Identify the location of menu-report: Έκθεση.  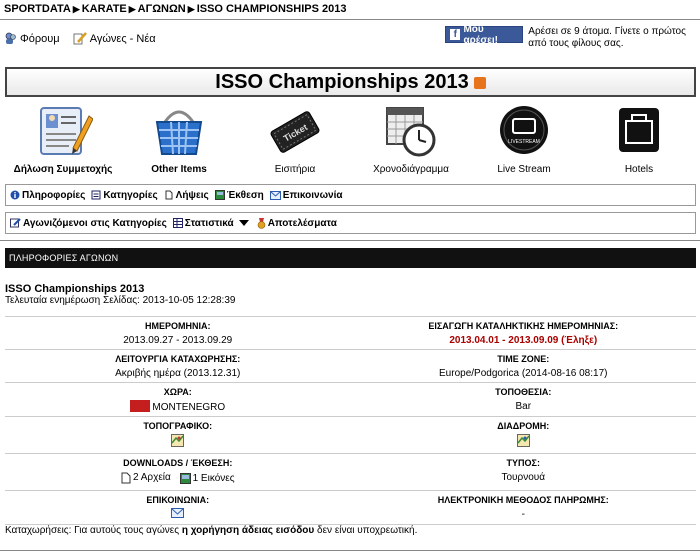
(239, 195).